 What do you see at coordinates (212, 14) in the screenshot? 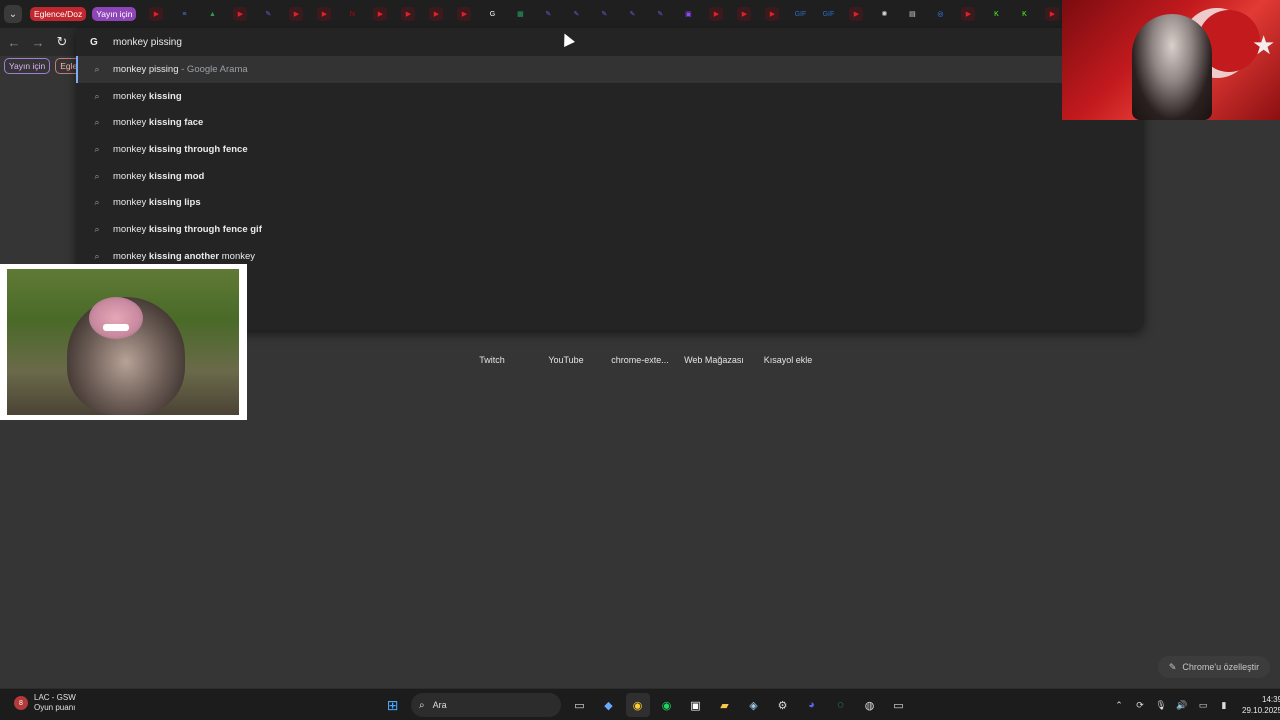
I see `drive-icon: ▲` at bounding box center [212, 14].